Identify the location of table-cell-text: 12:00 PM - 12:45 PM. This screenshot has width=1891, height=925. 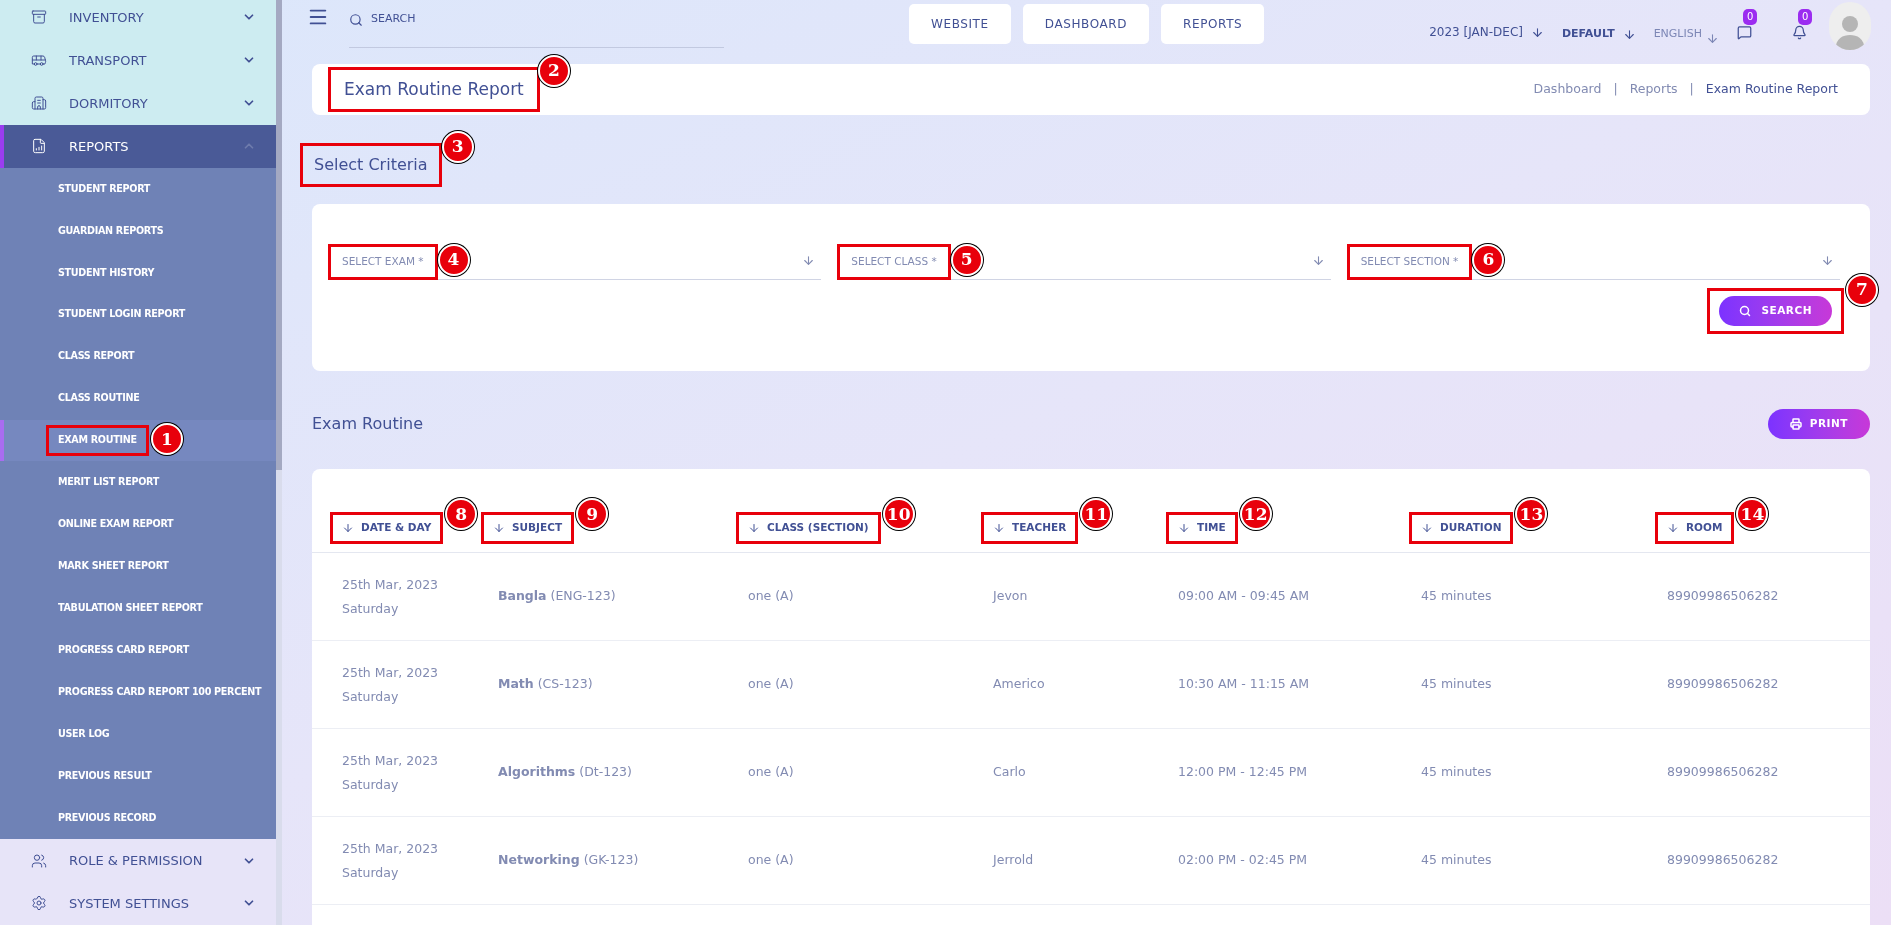
(1243, 772).